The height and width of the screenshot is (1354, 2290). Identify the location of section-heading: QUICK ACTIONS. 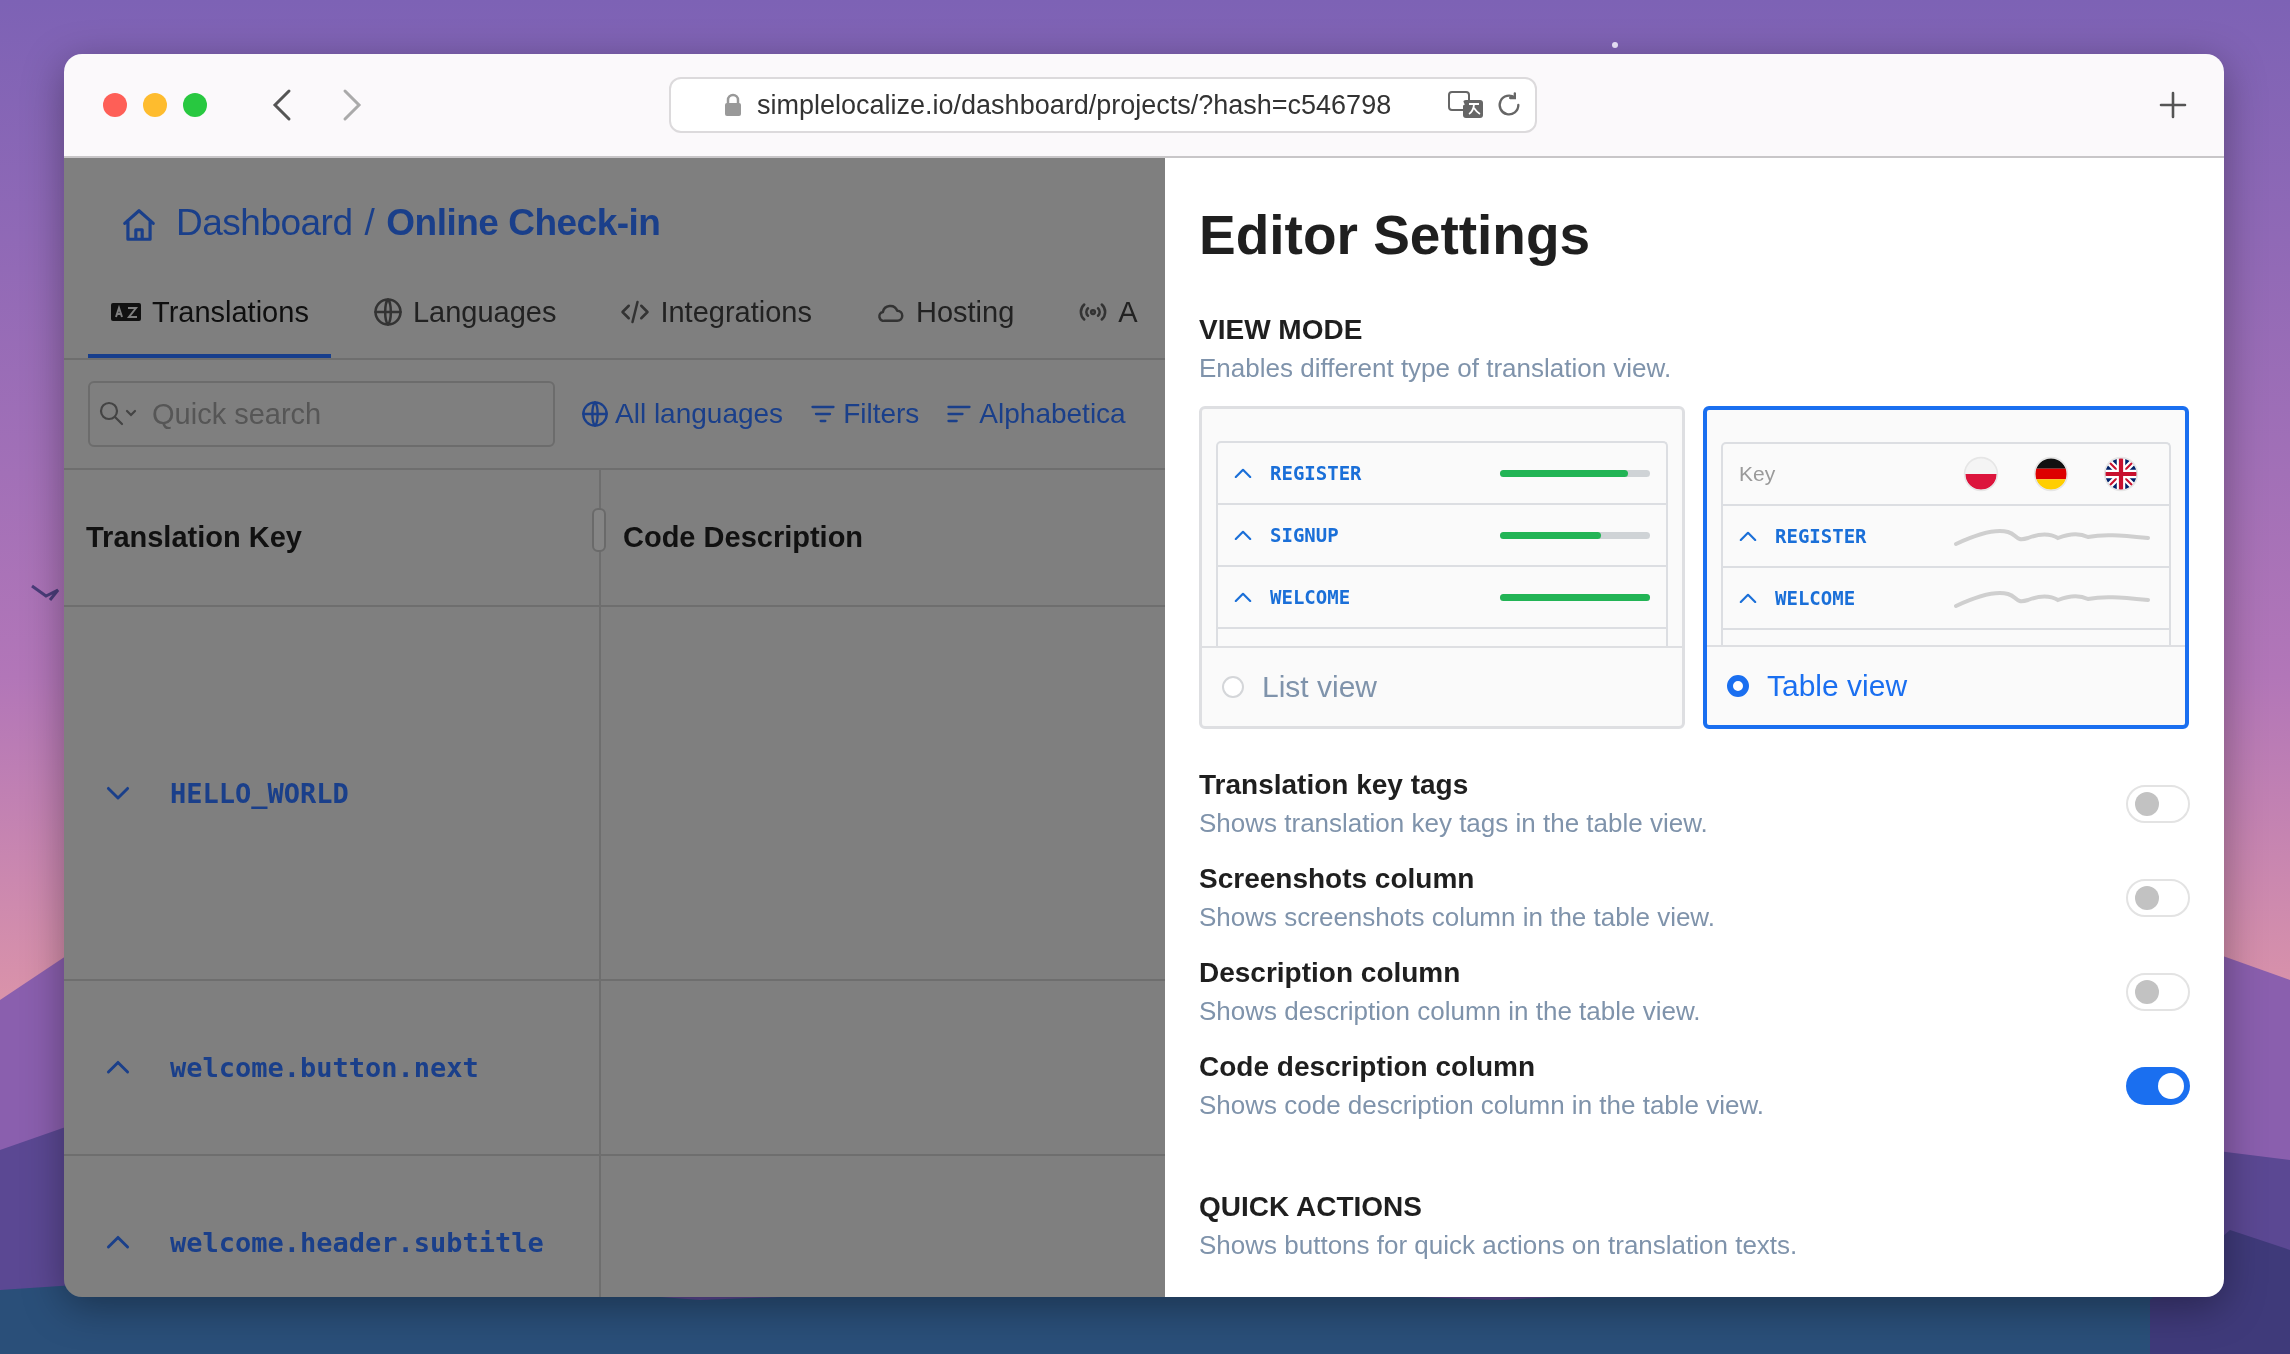
(1311, 1207).